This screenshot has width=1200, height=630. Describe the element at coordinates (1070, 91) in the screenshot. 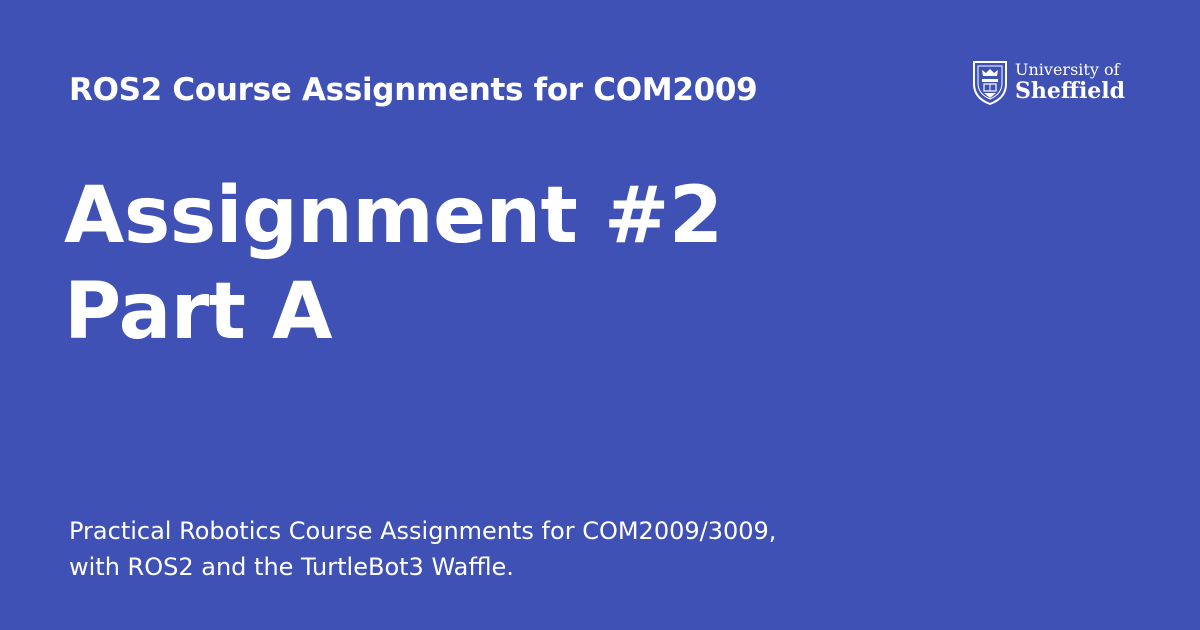

I see `logo-line-2: Sheffield` at that location.